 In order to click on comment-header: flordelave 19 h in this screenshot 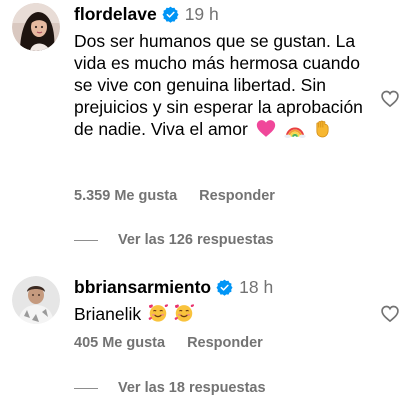, I will do `click(146, 14)`.